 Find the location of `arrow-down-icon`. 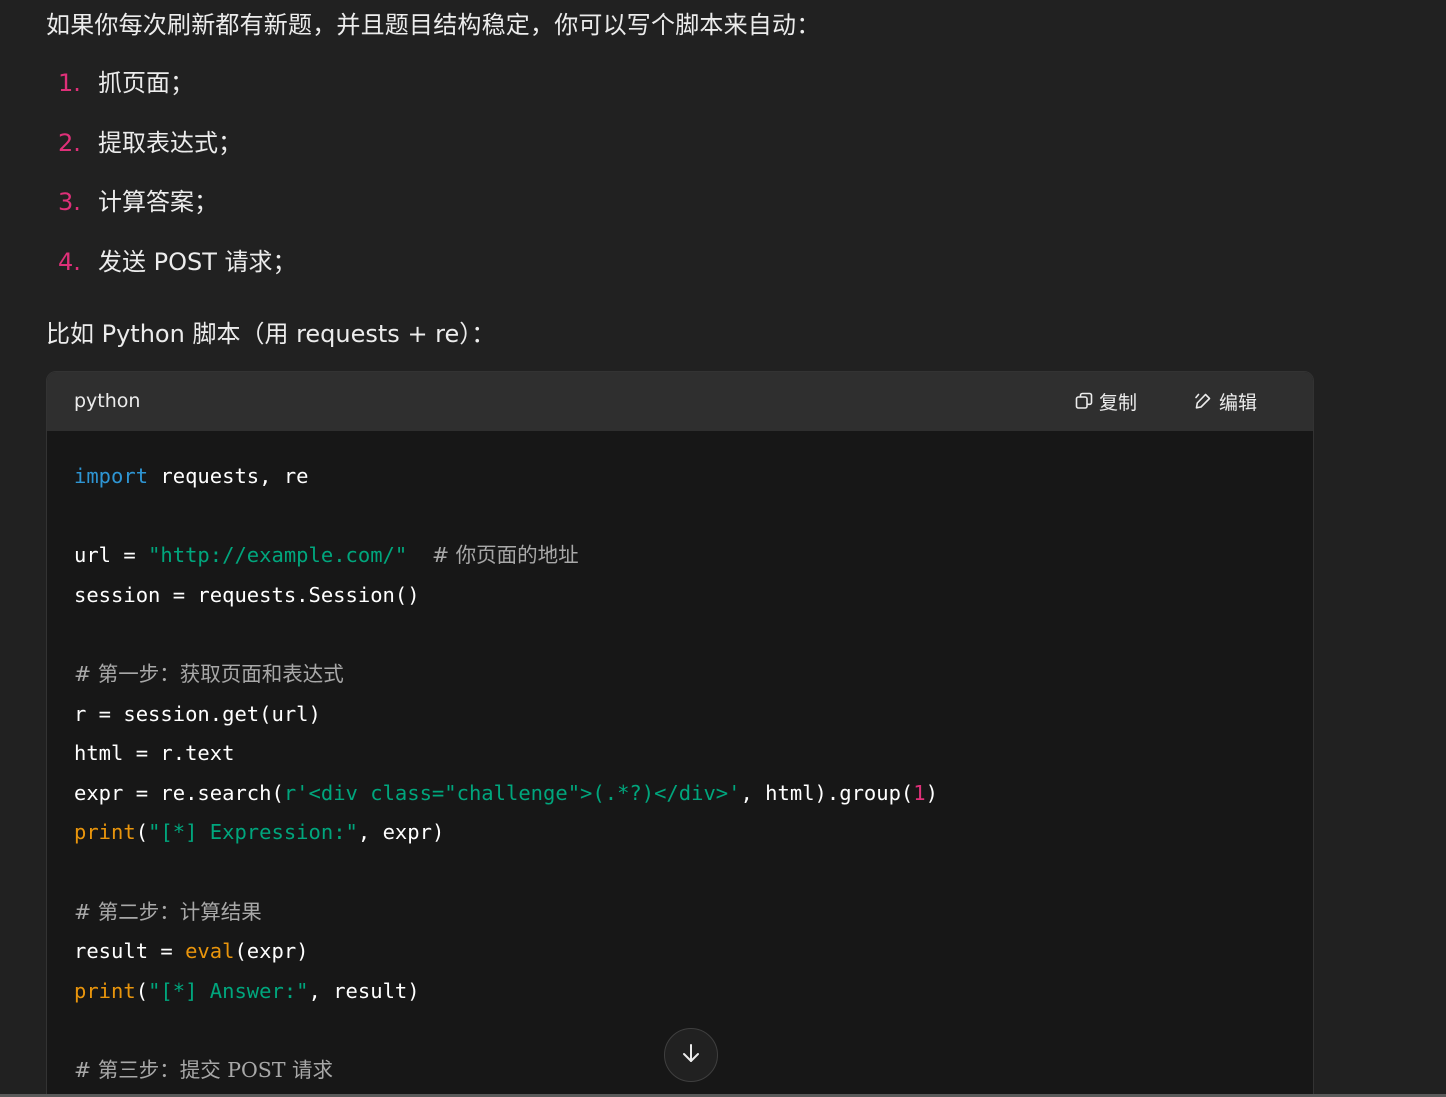

arrow-down-icon is located at coordinates (691, 1055).